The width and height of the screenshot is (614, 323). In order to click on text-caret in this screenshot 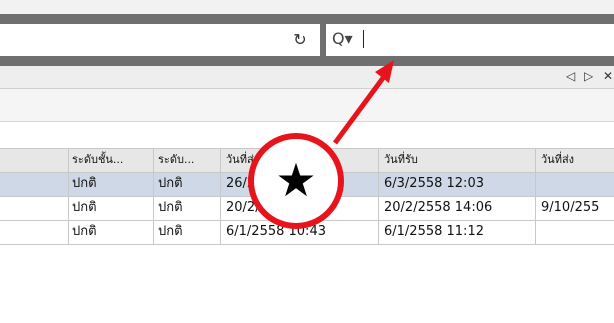, I will do `click(363, 39)`.